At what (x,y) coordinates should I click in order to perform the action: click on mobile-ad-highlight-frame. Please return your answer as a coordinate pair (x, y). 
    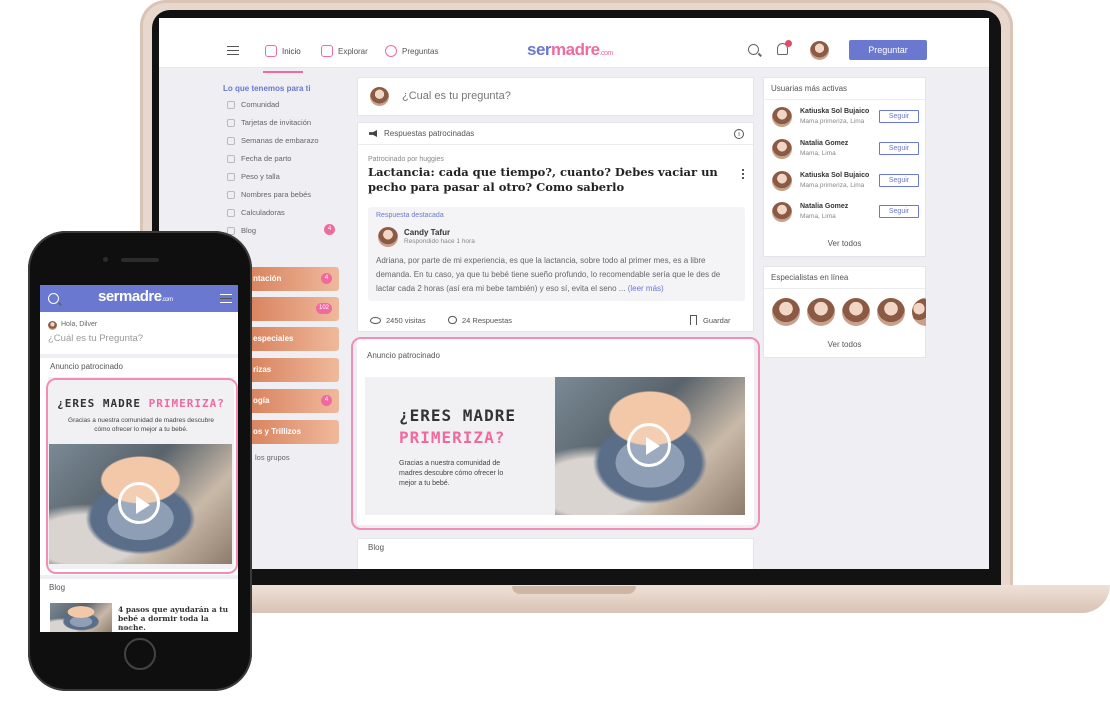
    Looking at the image, I should click on (142, 476).